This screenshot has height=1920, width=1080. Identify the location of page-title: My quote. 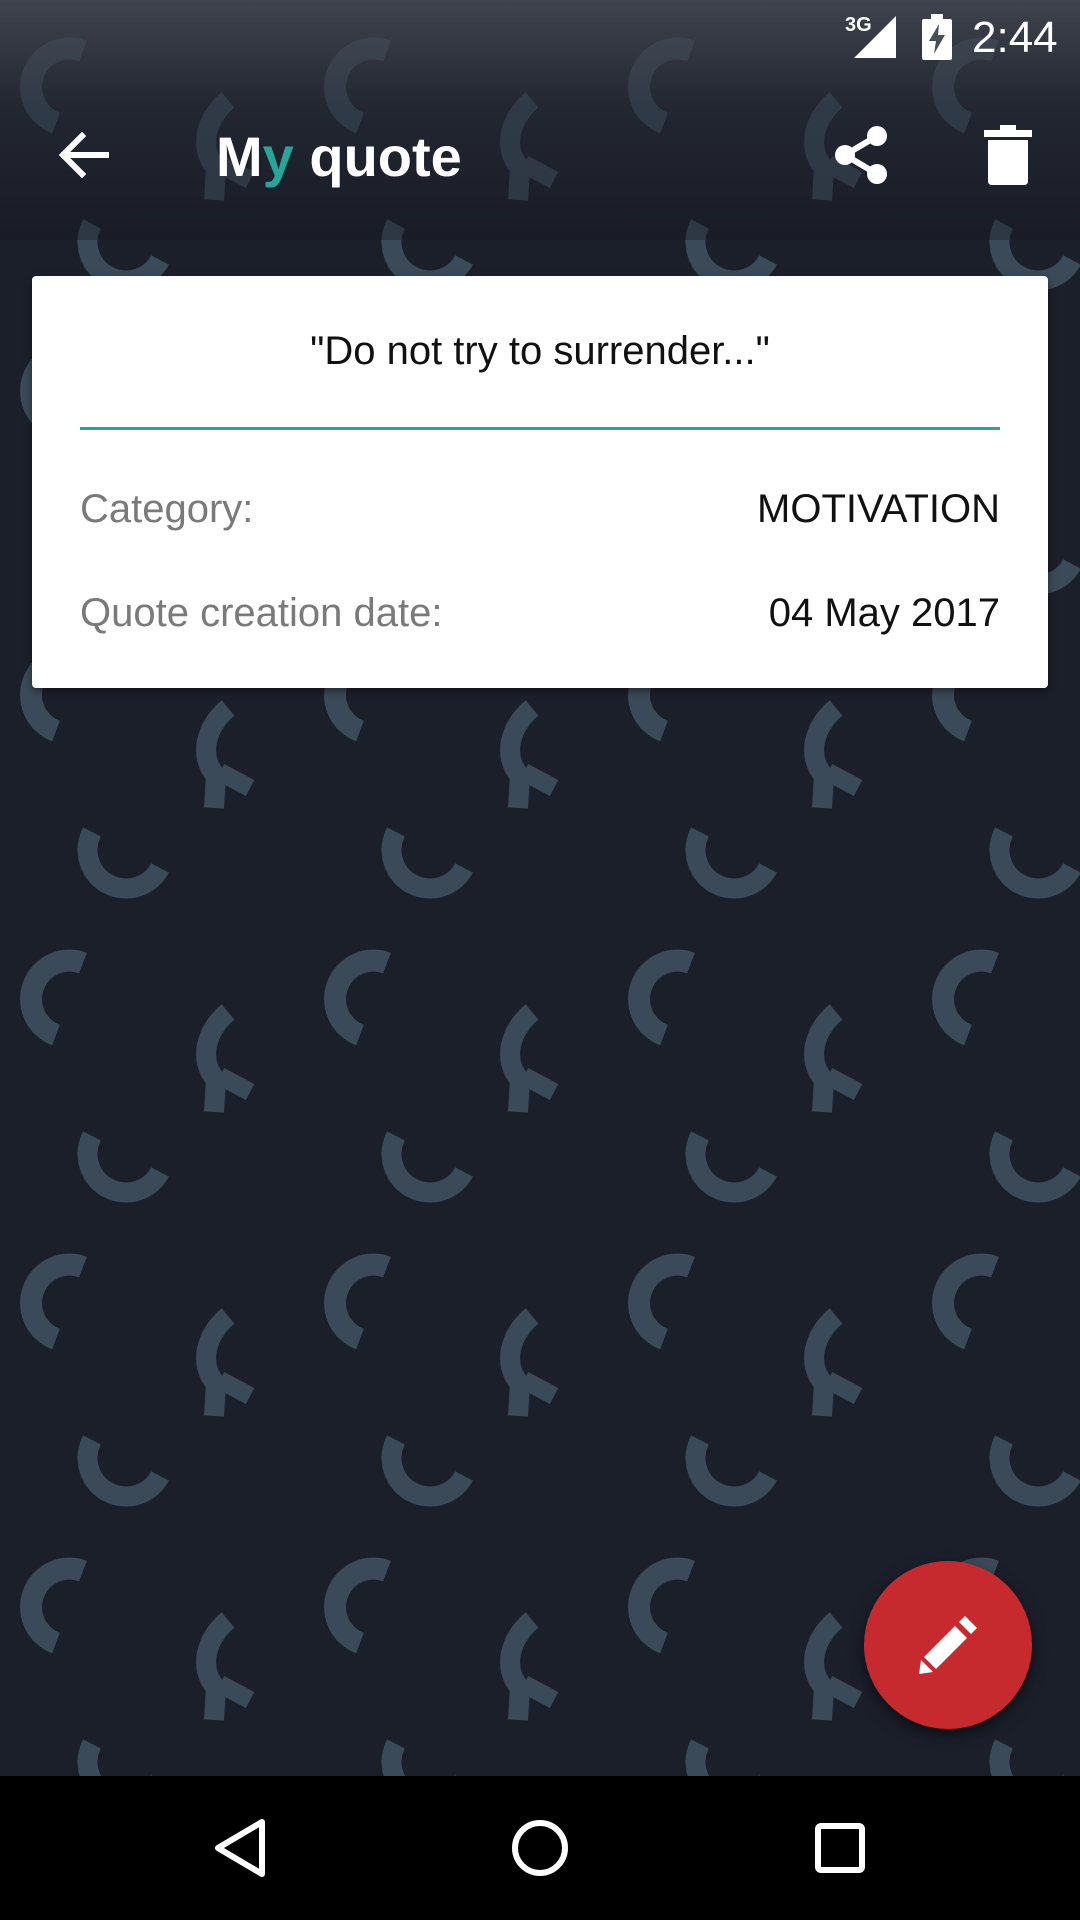
(339, 157).